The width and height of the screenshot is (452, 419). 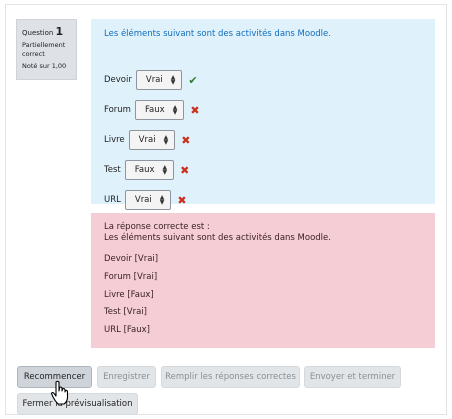 I want to click on answer-row-livre: Livre Vrai ▲ ▼ ✖, so click(x=147, y=140).